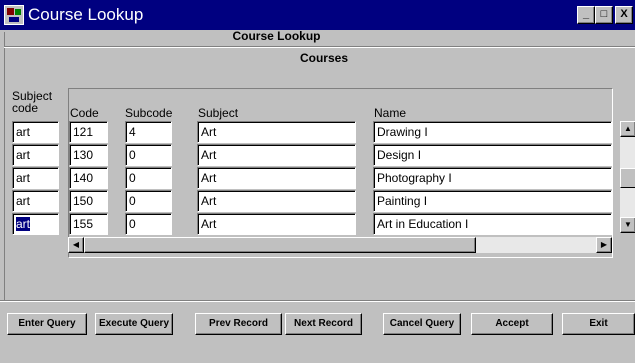 The height and width of the screenshot is (363, 635). I want to click on enter-query-button: Enter Query, so click(47, 324).